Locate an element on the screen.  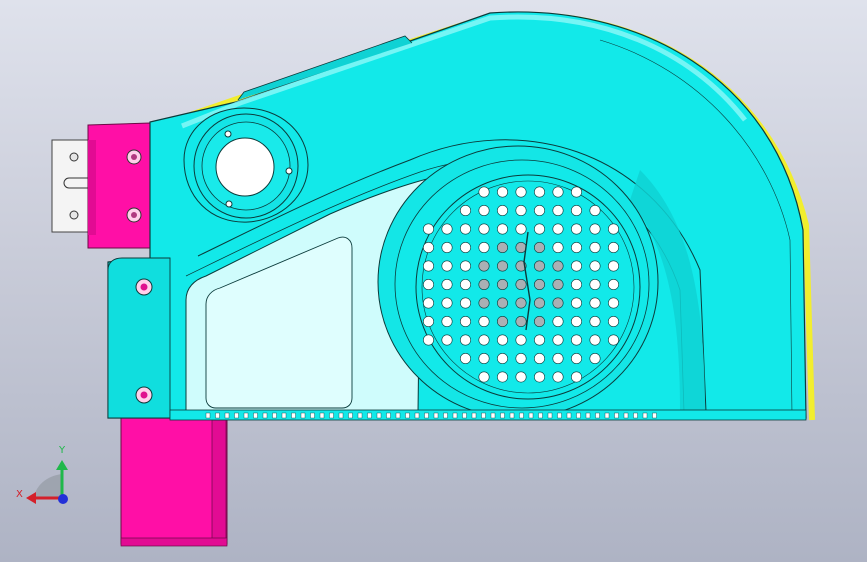
mounting-screw-upper-2-core is located at coordinates (134, 215).